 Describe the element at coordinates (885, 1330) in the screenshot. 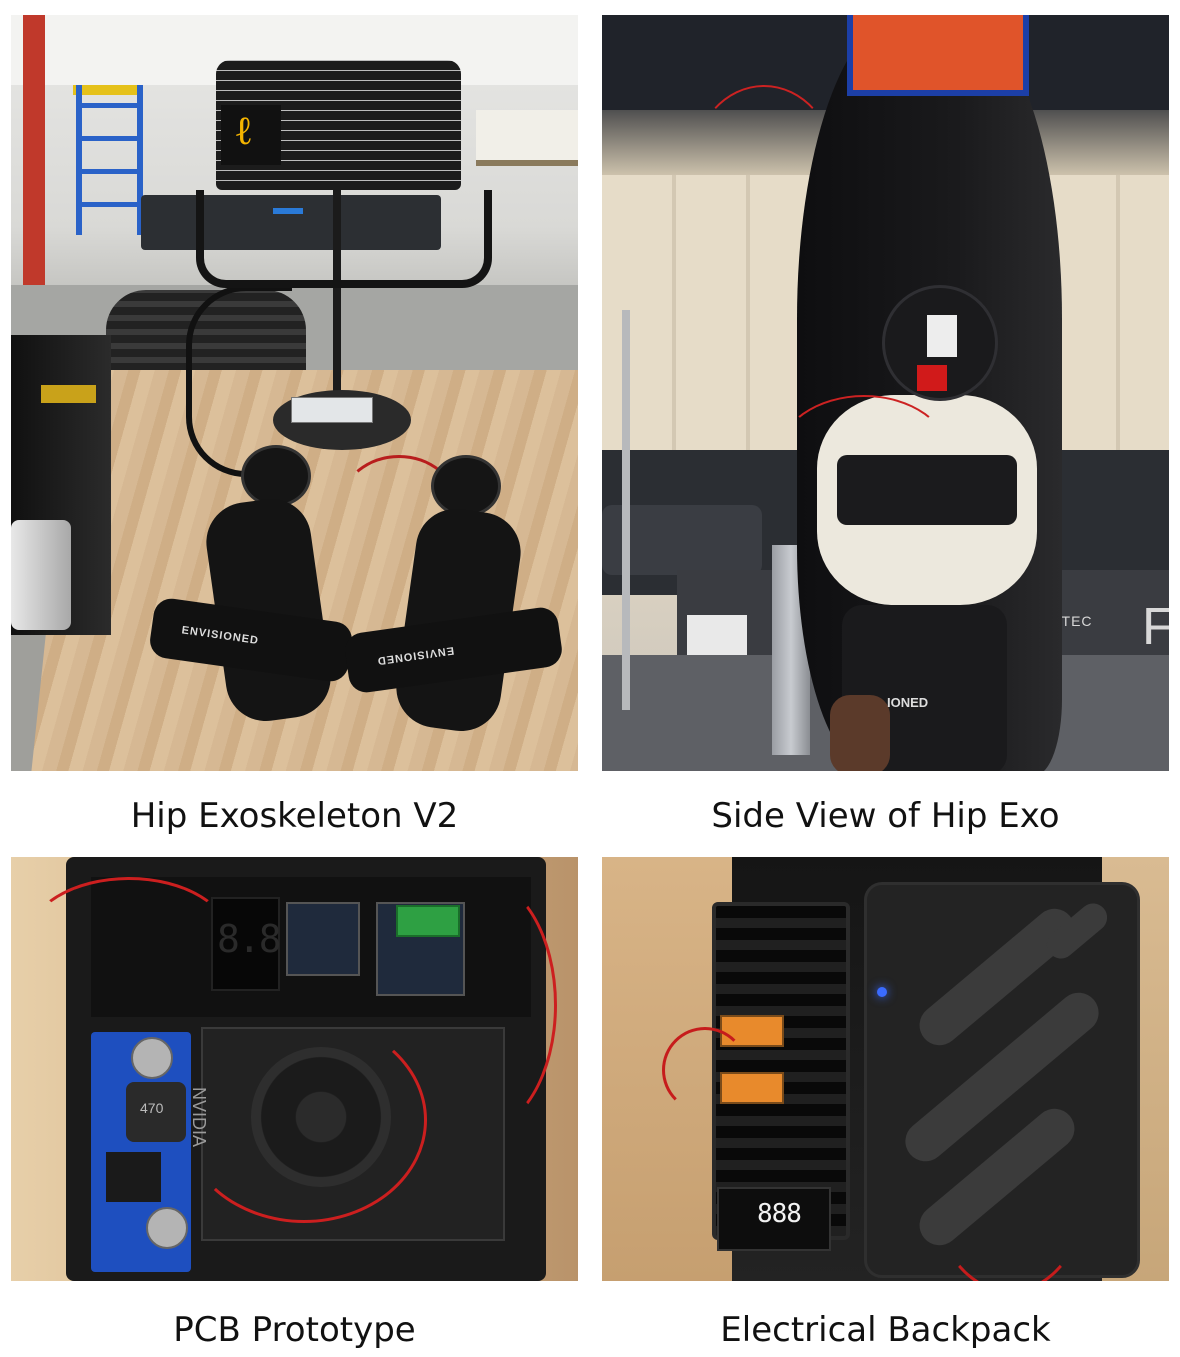

I see `caption-electrical-backpack: Electrical Backpack` at that location.